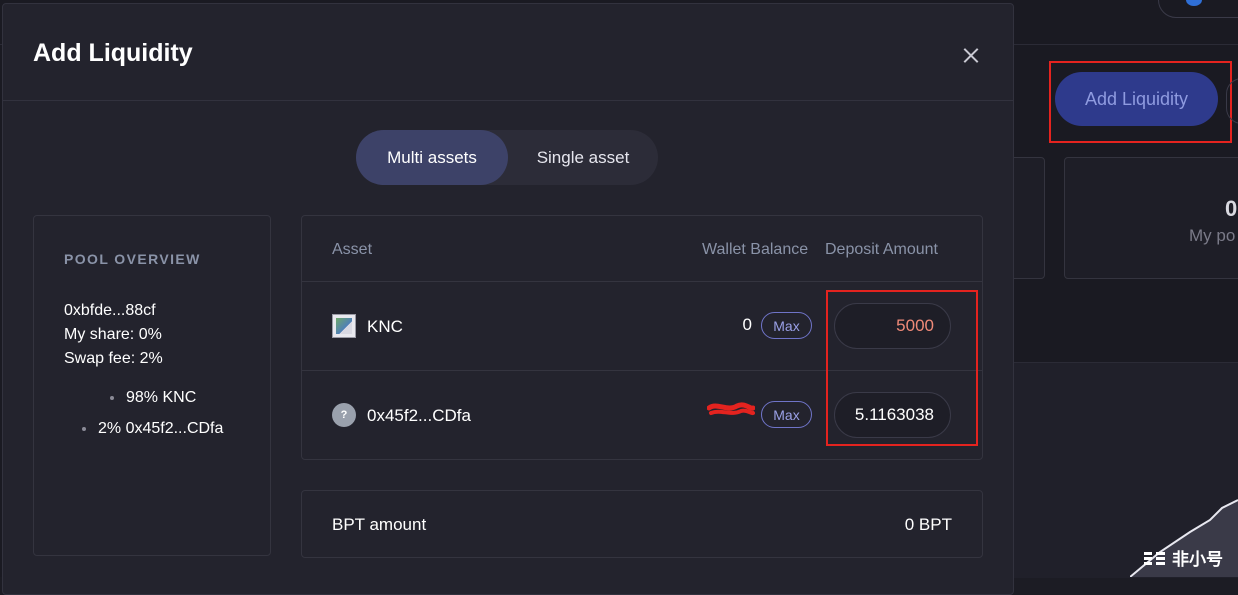 This screenshot has width=1238, height=595. I want to click on column-header-asset: Asset, so click(352, 249).